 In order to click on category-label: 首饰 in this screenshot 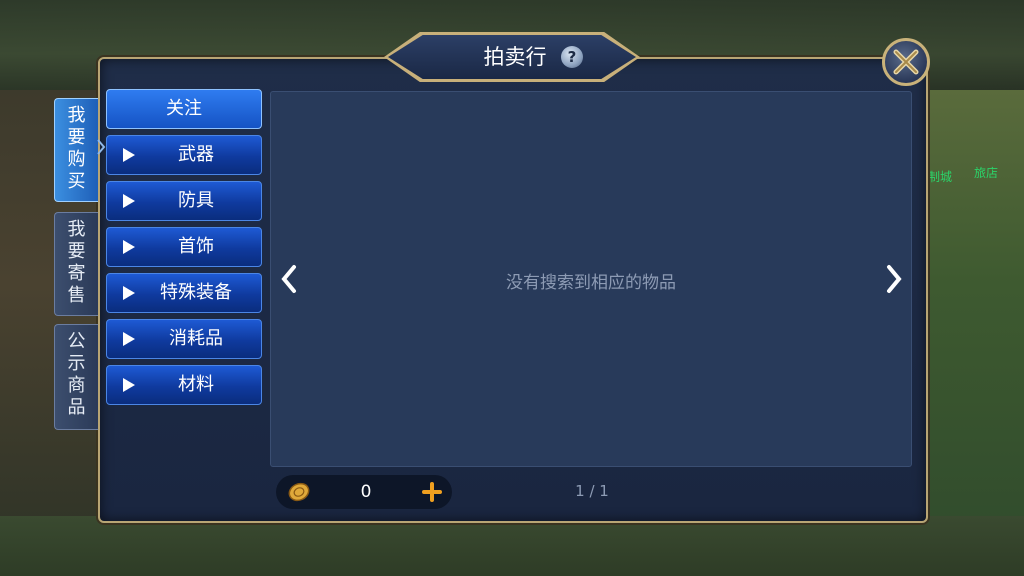, I will do `click(196, 246)`.